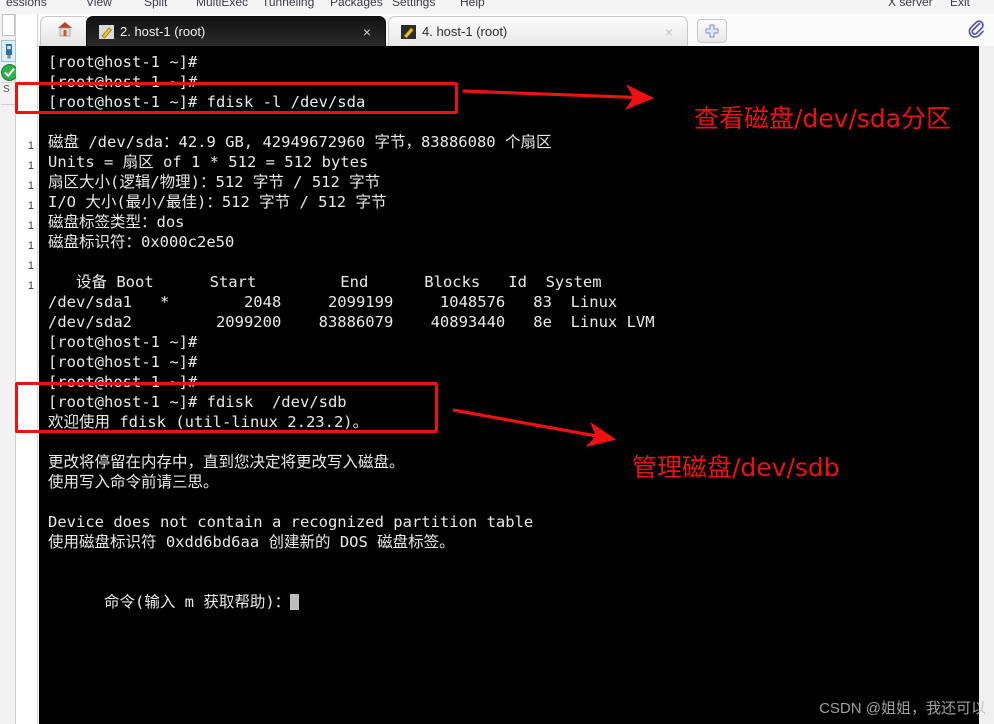 This screenshot has height=724, width=994. Describe the element at coordinates (197, 602) in the screenshot. I see `prompt-text: 命令(输入 m 获取帮助)：` at that location.